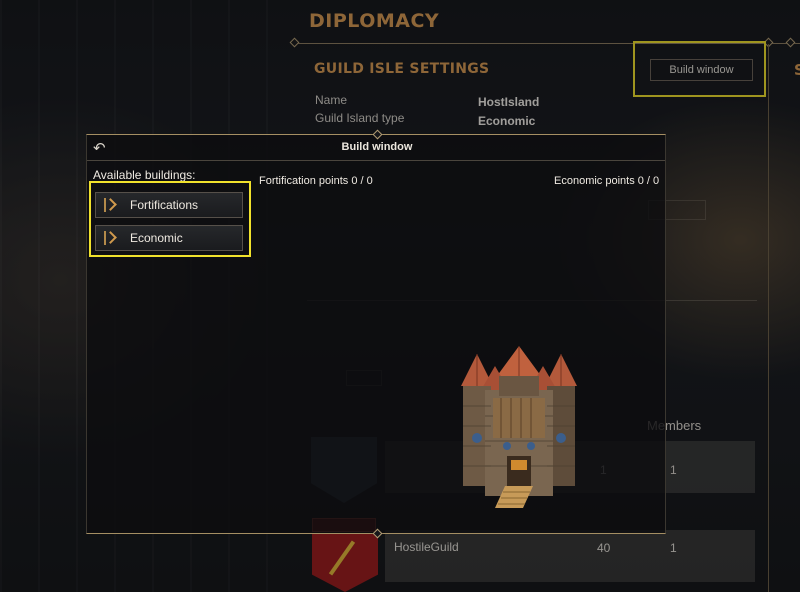  What do you see at coordinates (144, 175) in the screenshot?
I see `available-buildings-label: Available buildings:` at bounding box center [144, 175].